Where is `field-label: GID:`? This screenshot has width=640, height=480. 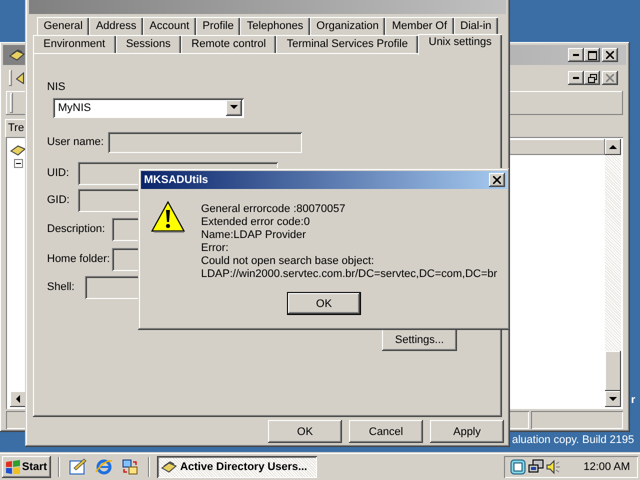
field-label: GID: is located at coordinates (59, 200).